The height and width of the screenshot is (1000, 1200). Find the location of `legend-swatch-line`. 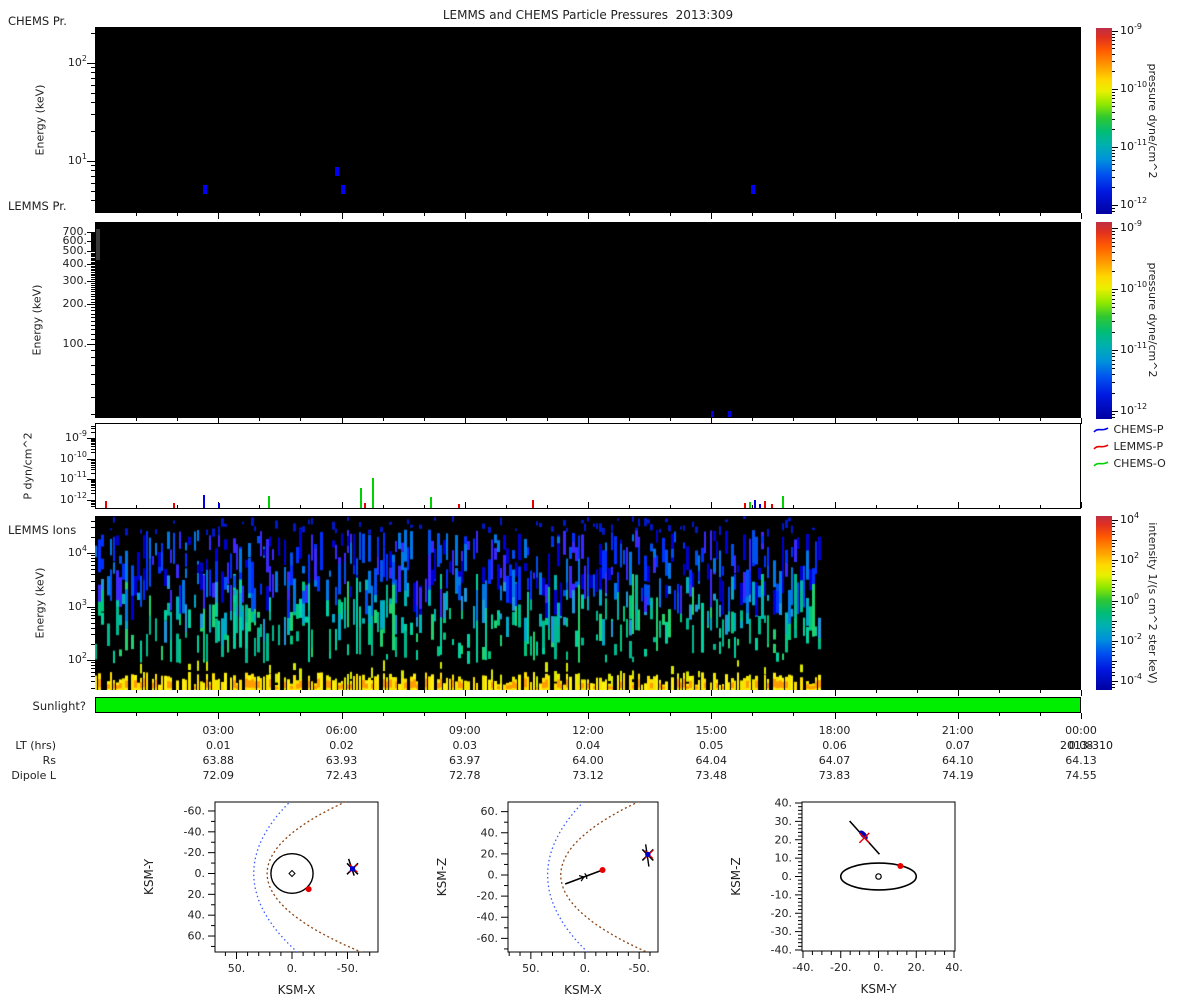

legend-swatch-line is located at coordinates (1101, 430).